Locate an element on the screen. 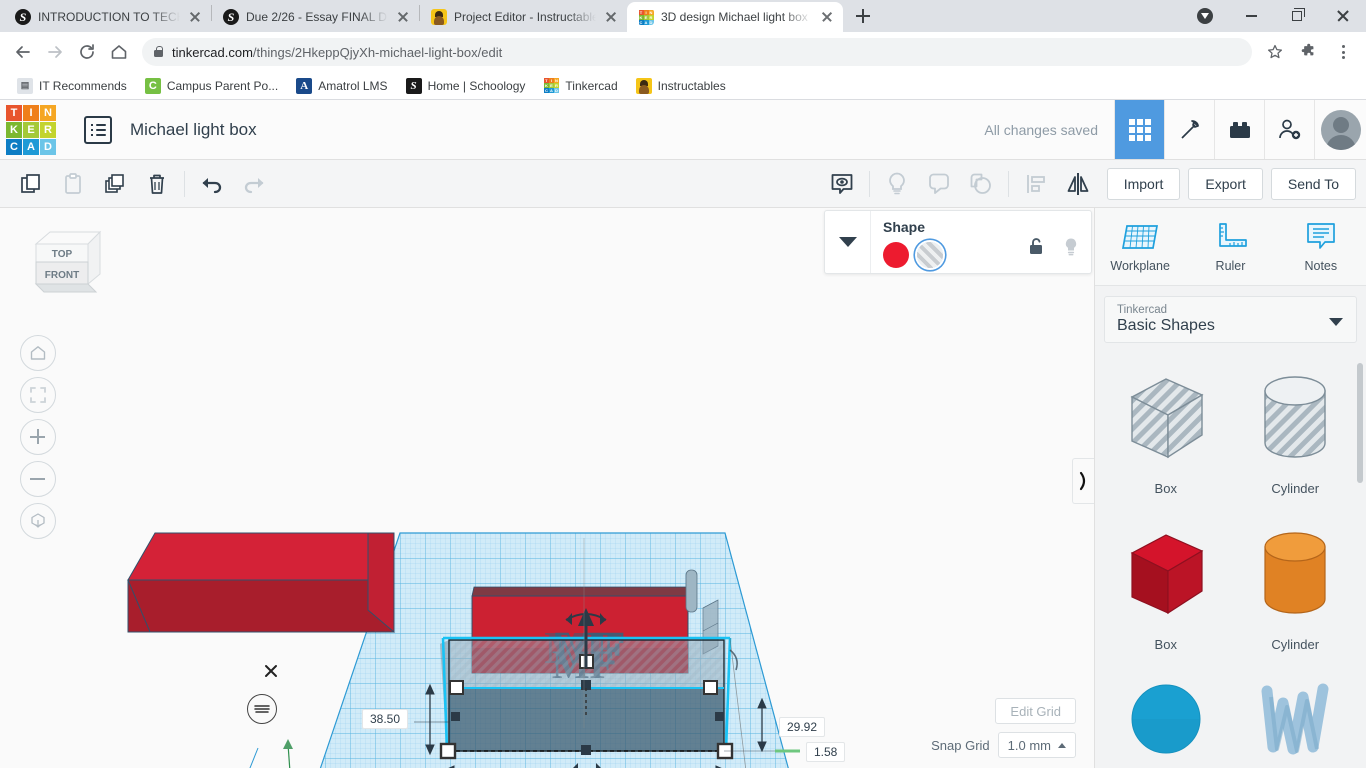 This screenshot has width=1366, height=768. shape-item-box-hole: Box is located at coordinates (1166, 439).